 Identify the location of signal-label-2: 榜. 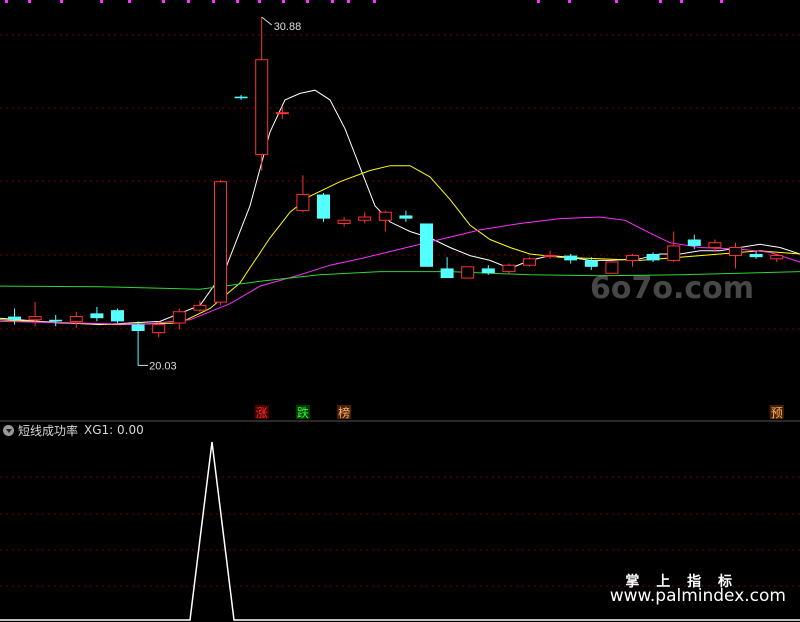
(344, 412).